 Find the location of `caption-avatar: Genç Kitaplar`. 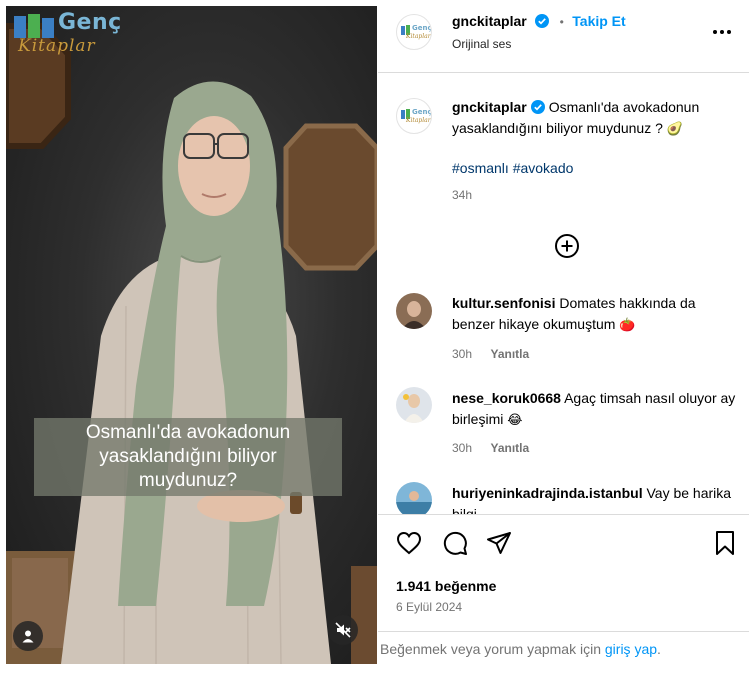

caption-avatar: Genç Kitaplar is located at coordinates (414, 116).